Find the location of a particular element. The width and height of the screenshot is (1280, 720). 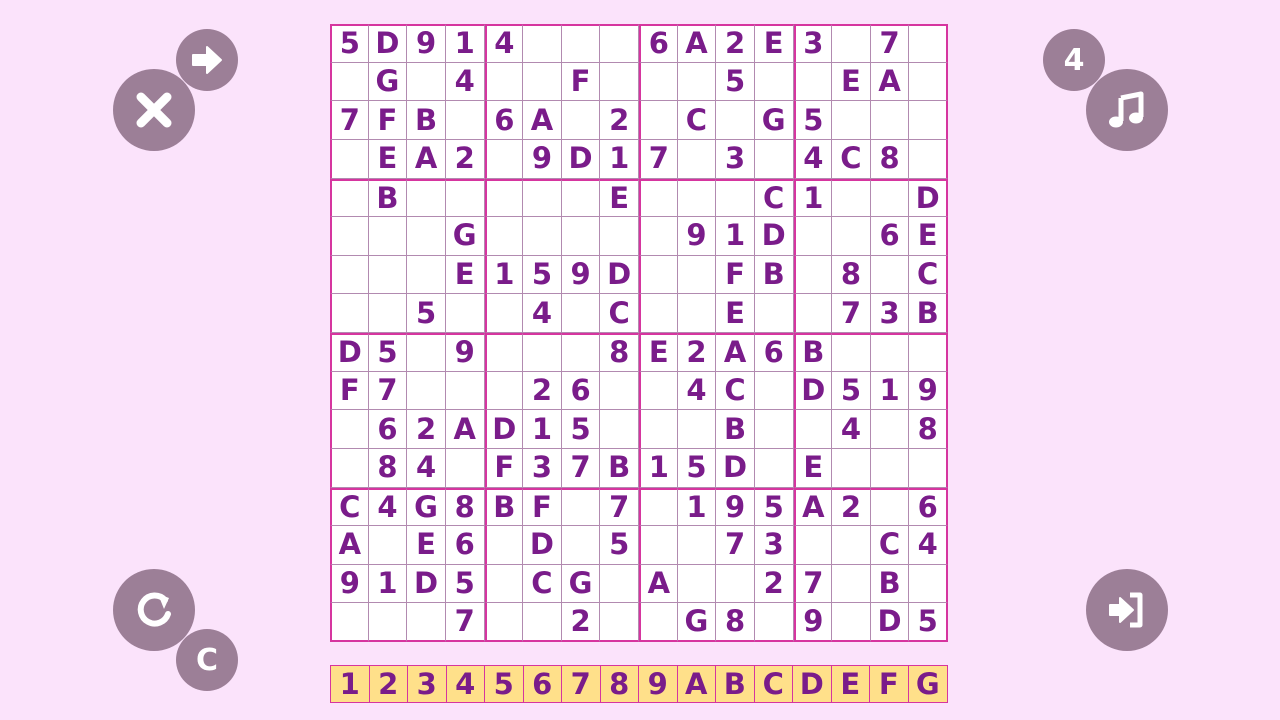

palette-key: D is located at coordinates (812, 684).